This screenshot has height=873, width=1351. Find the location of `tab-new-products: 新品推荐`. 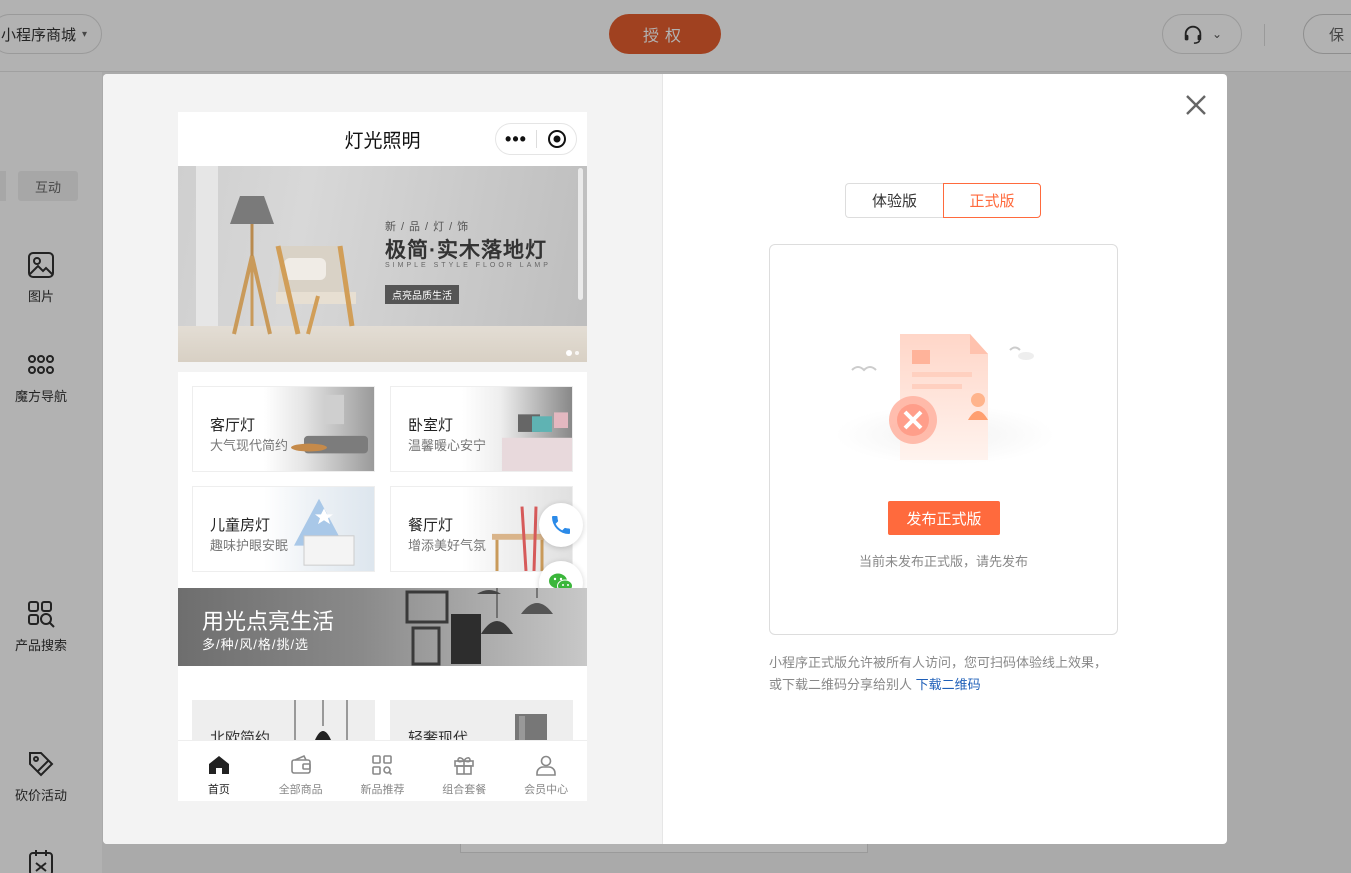

tab-new-products: 新品推荐 is located at coordinates (383, 771).